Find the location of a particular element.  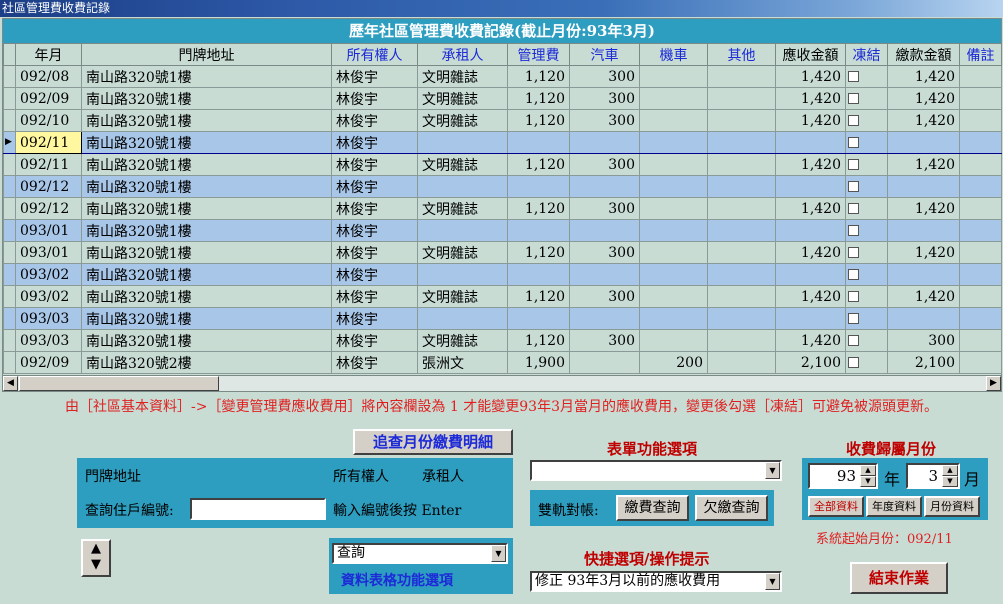

horizontal-scrollbar: ◀ ▶ is located at coordinates (502, 383).